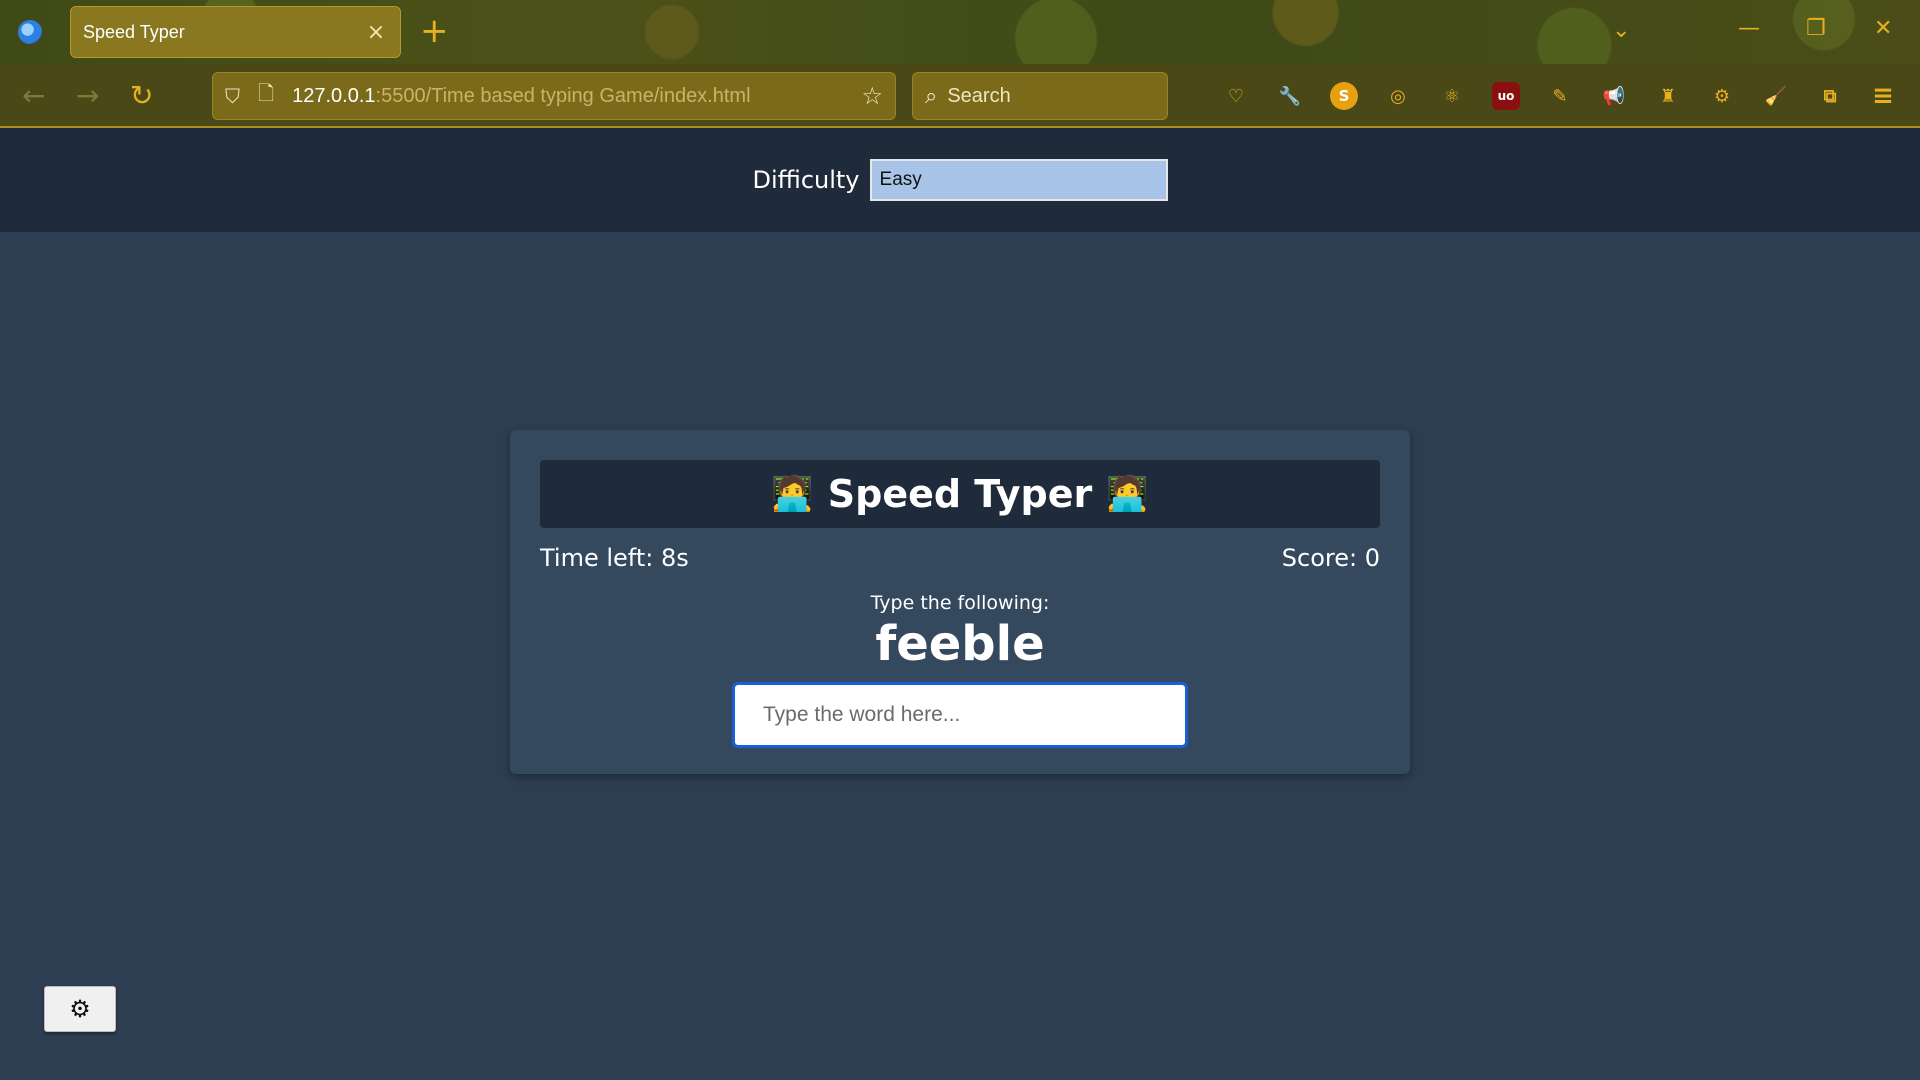 Image resolution: width=1920 pixels, height=1080 pixels. I want to click on back-icon: ←, so click(33, 96).